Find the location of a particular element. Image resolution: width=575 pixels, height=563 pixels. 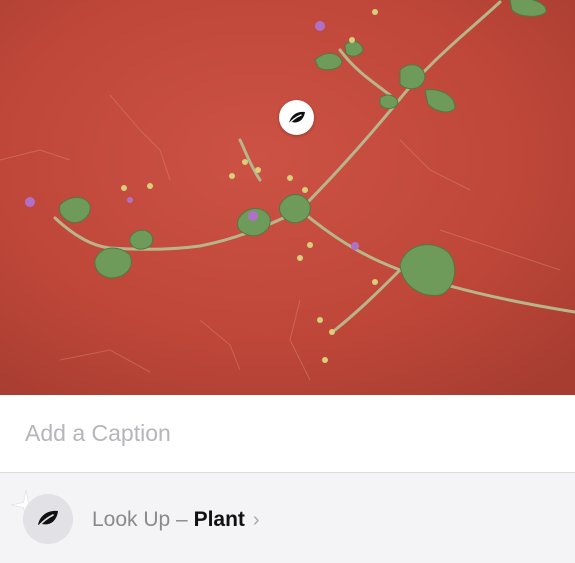

caption-area is located at coordinates (287, 434).